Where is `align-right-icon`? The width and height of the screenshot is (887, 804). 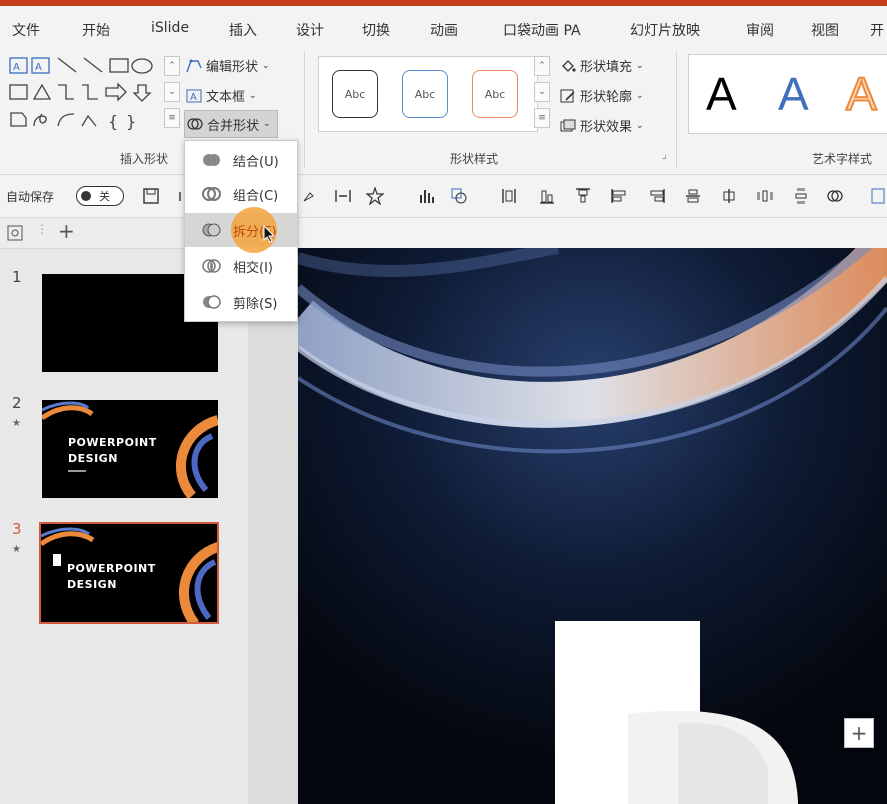
align-right-icon is located at coordinates (657, 196).